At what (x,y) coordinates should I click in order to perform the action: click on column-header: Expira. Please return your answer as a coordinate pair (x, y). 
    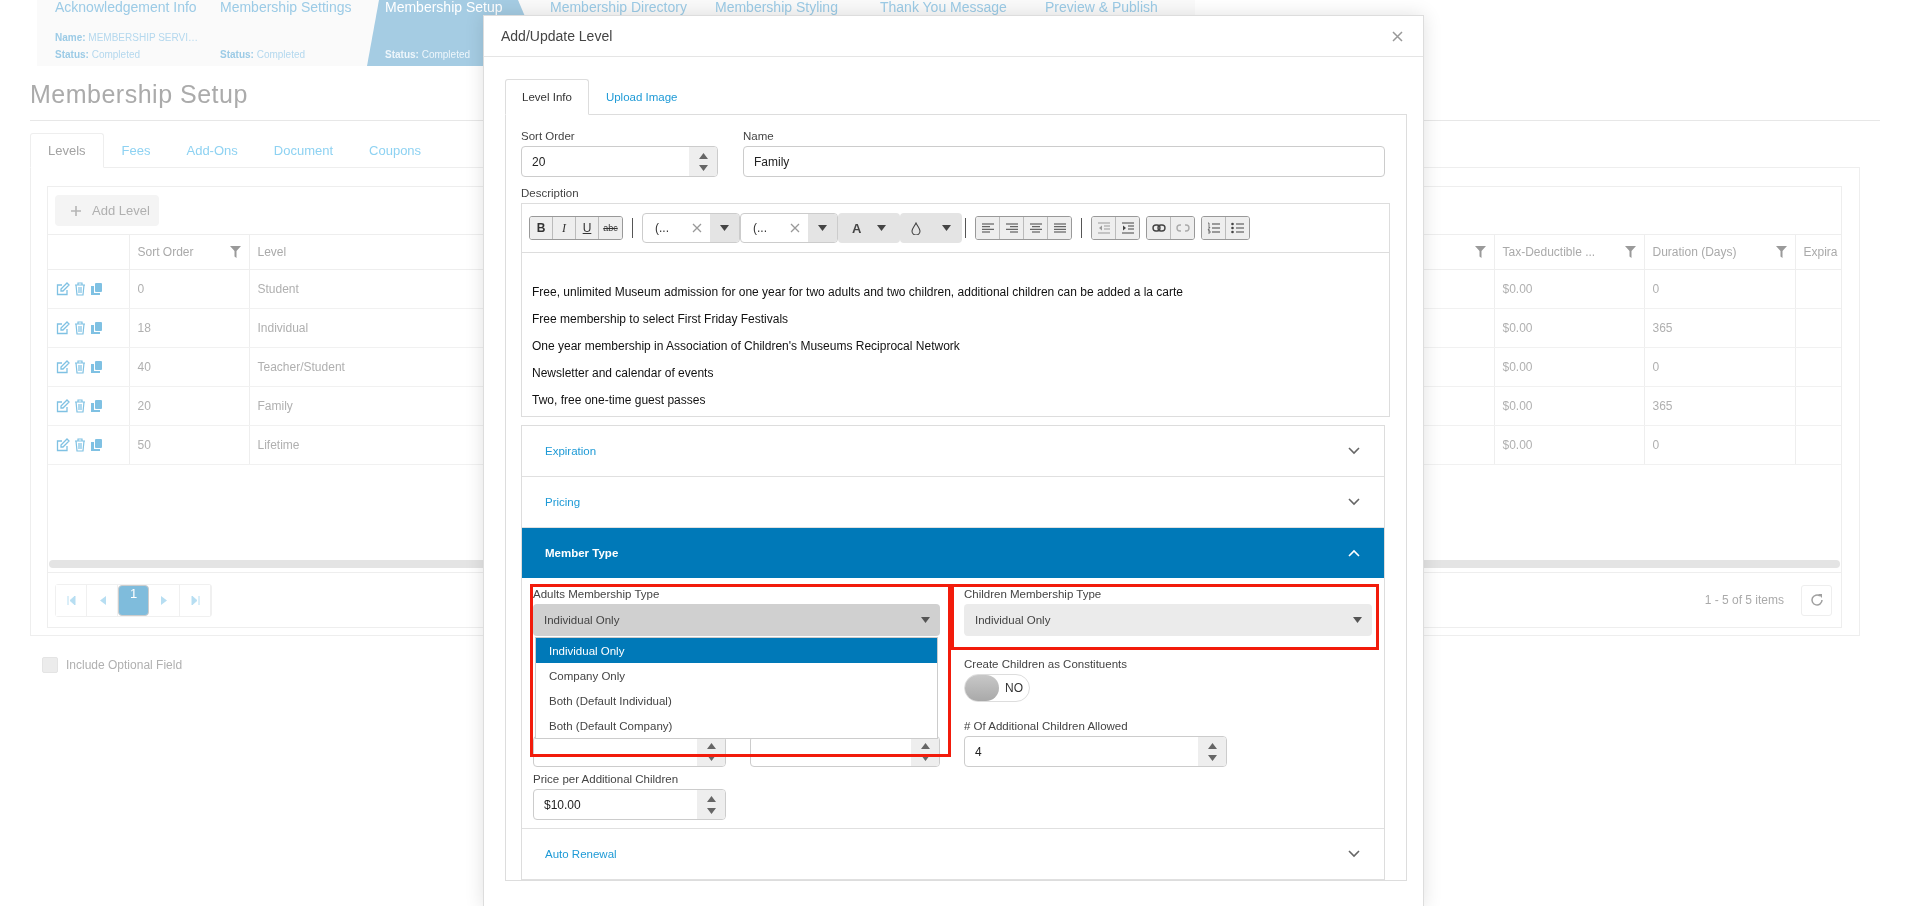
    Looking at the image, I should click on (1820, 252).